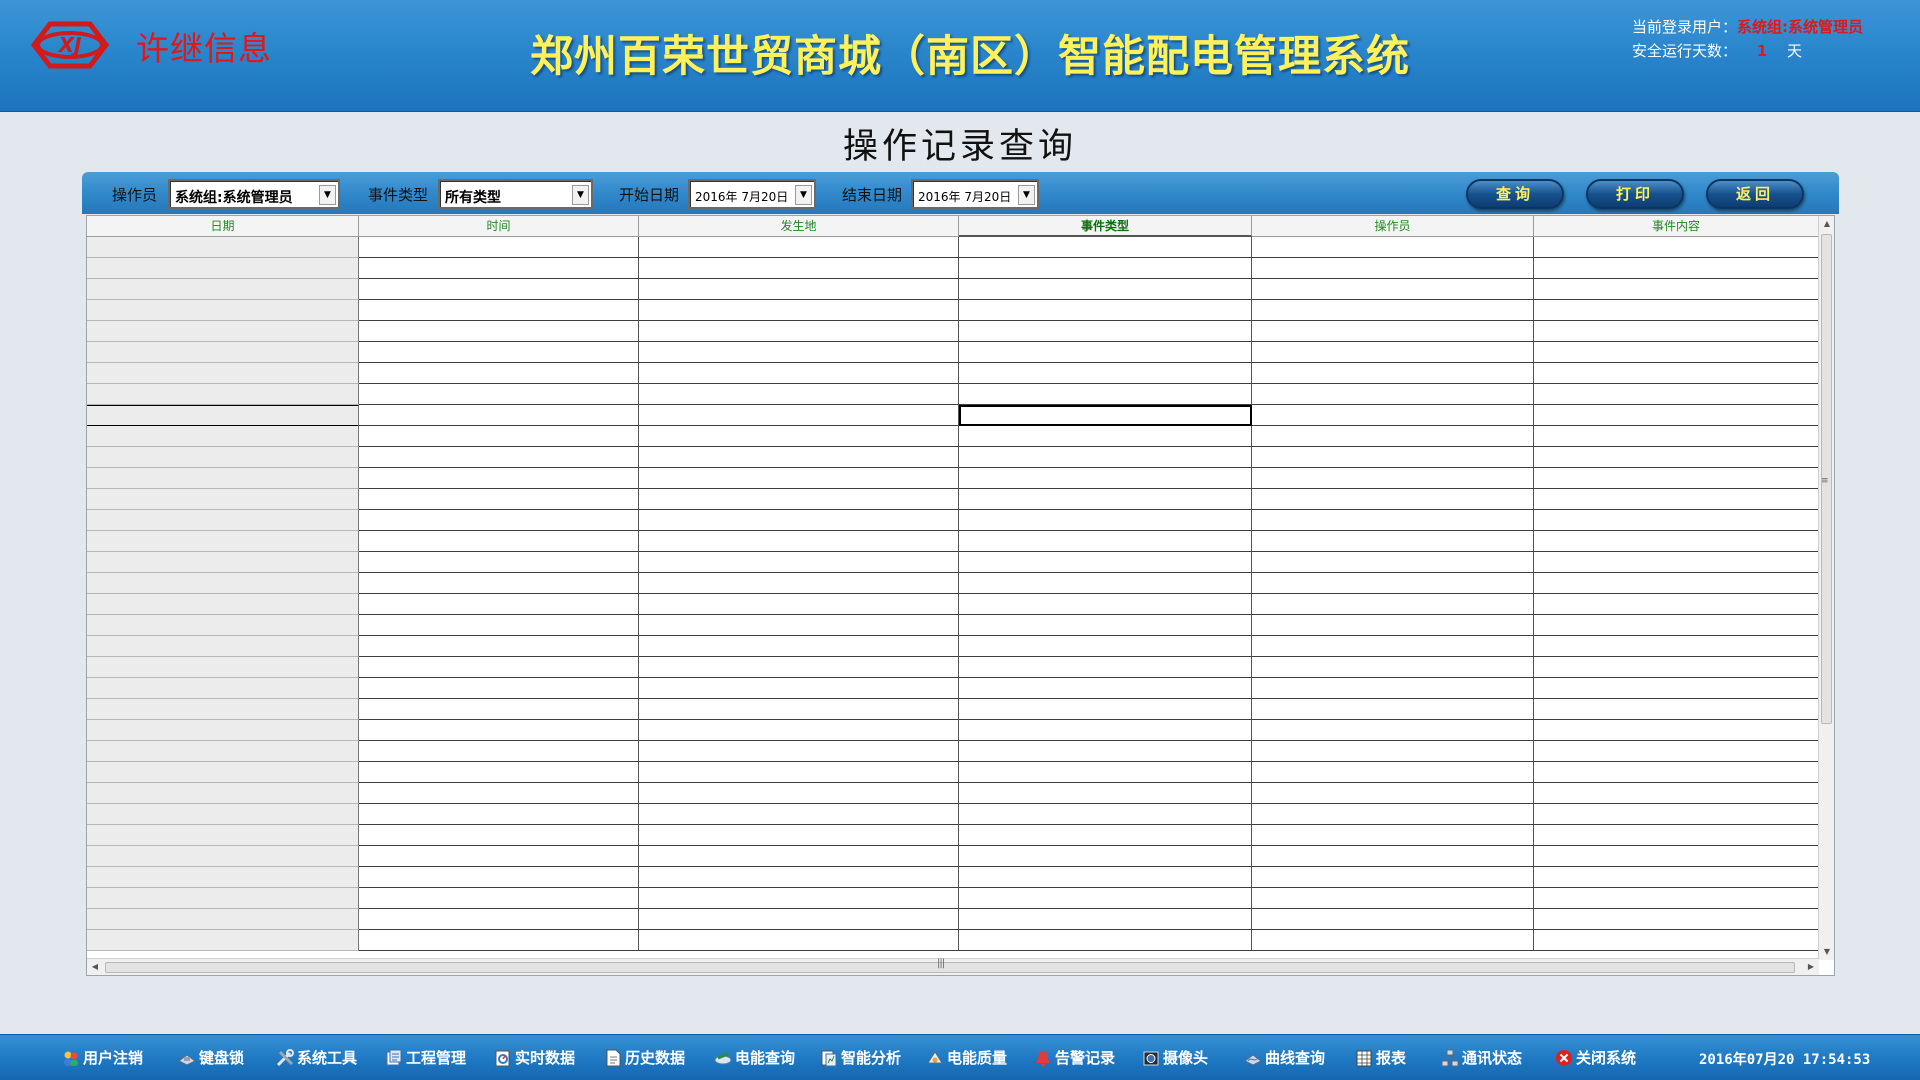 The height and width of the screenshot is (1080, 1920). I want to click on taskbar-item-network: 通讯状态, so click(1481, 1058).